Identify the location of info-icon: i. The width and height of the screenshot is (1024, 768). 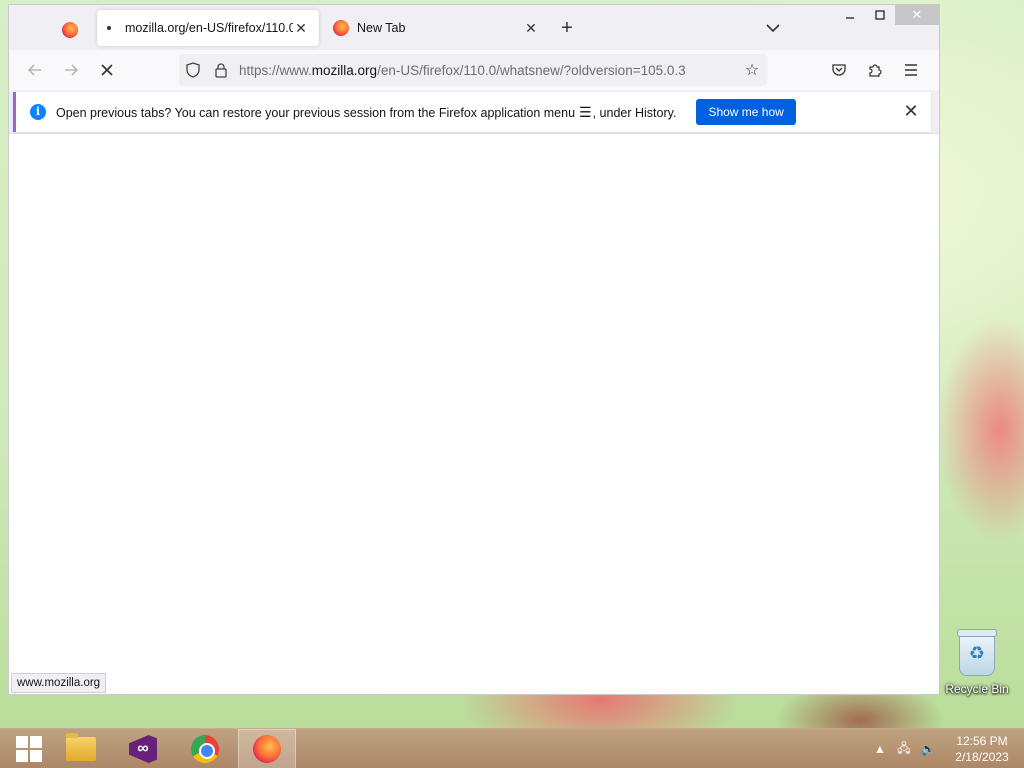
(38, 112).